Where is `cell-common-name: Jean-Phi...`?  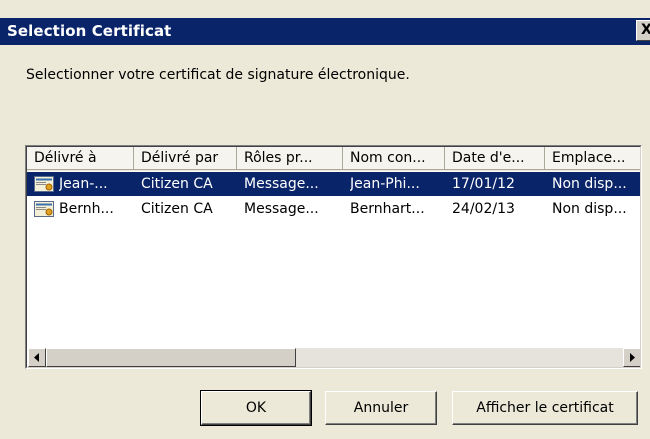 cell-common-name: Jean-Phi... is located at coordinates (385, 184).